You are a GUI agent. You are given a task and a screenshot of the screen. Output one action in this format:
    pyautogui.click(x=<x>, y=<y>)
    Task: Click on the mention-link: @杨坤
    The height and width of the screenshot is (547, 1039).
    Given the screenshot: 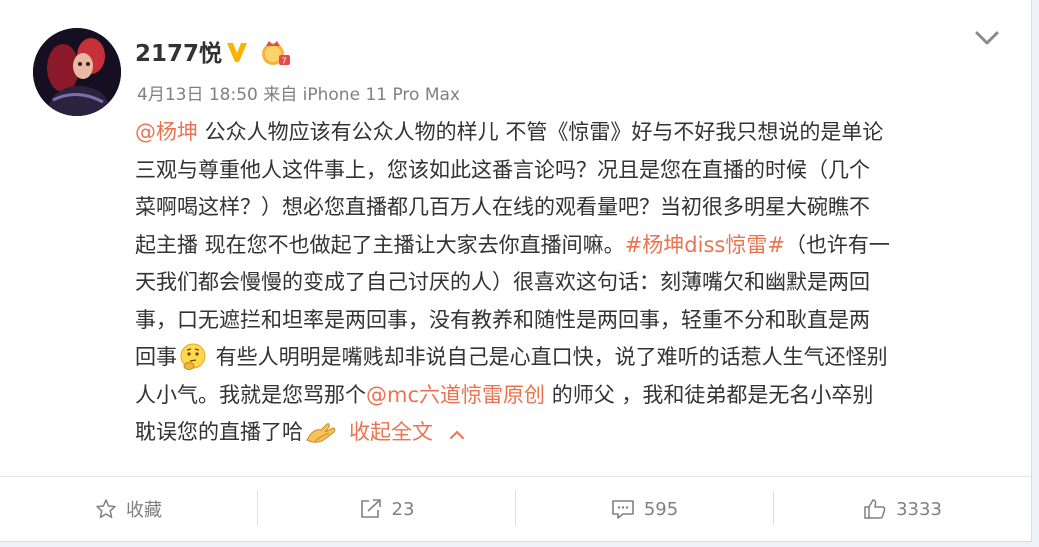 What is the action you would take?
    pyautogui.click(x=166, y=132)
    